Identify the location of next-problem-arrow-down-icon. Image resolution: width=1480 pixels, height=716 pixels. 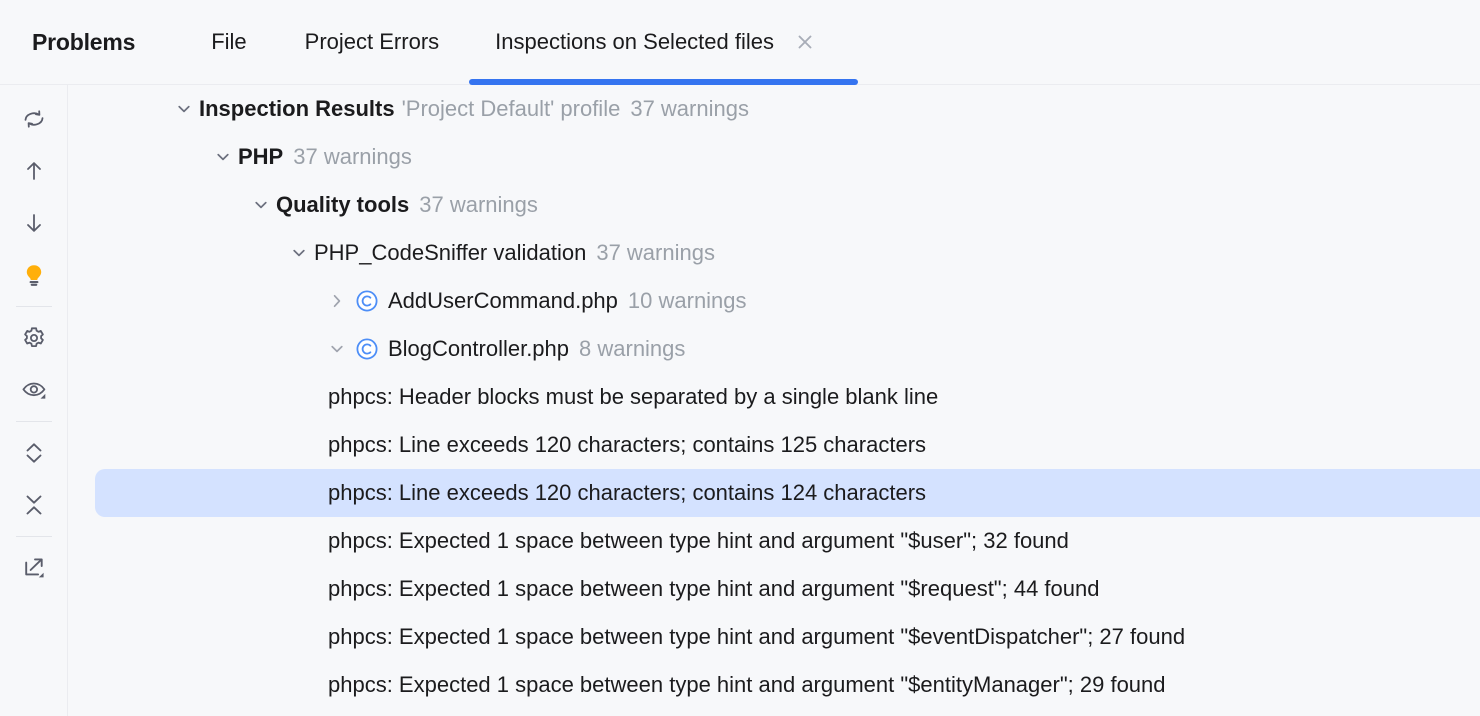
(34, 223).